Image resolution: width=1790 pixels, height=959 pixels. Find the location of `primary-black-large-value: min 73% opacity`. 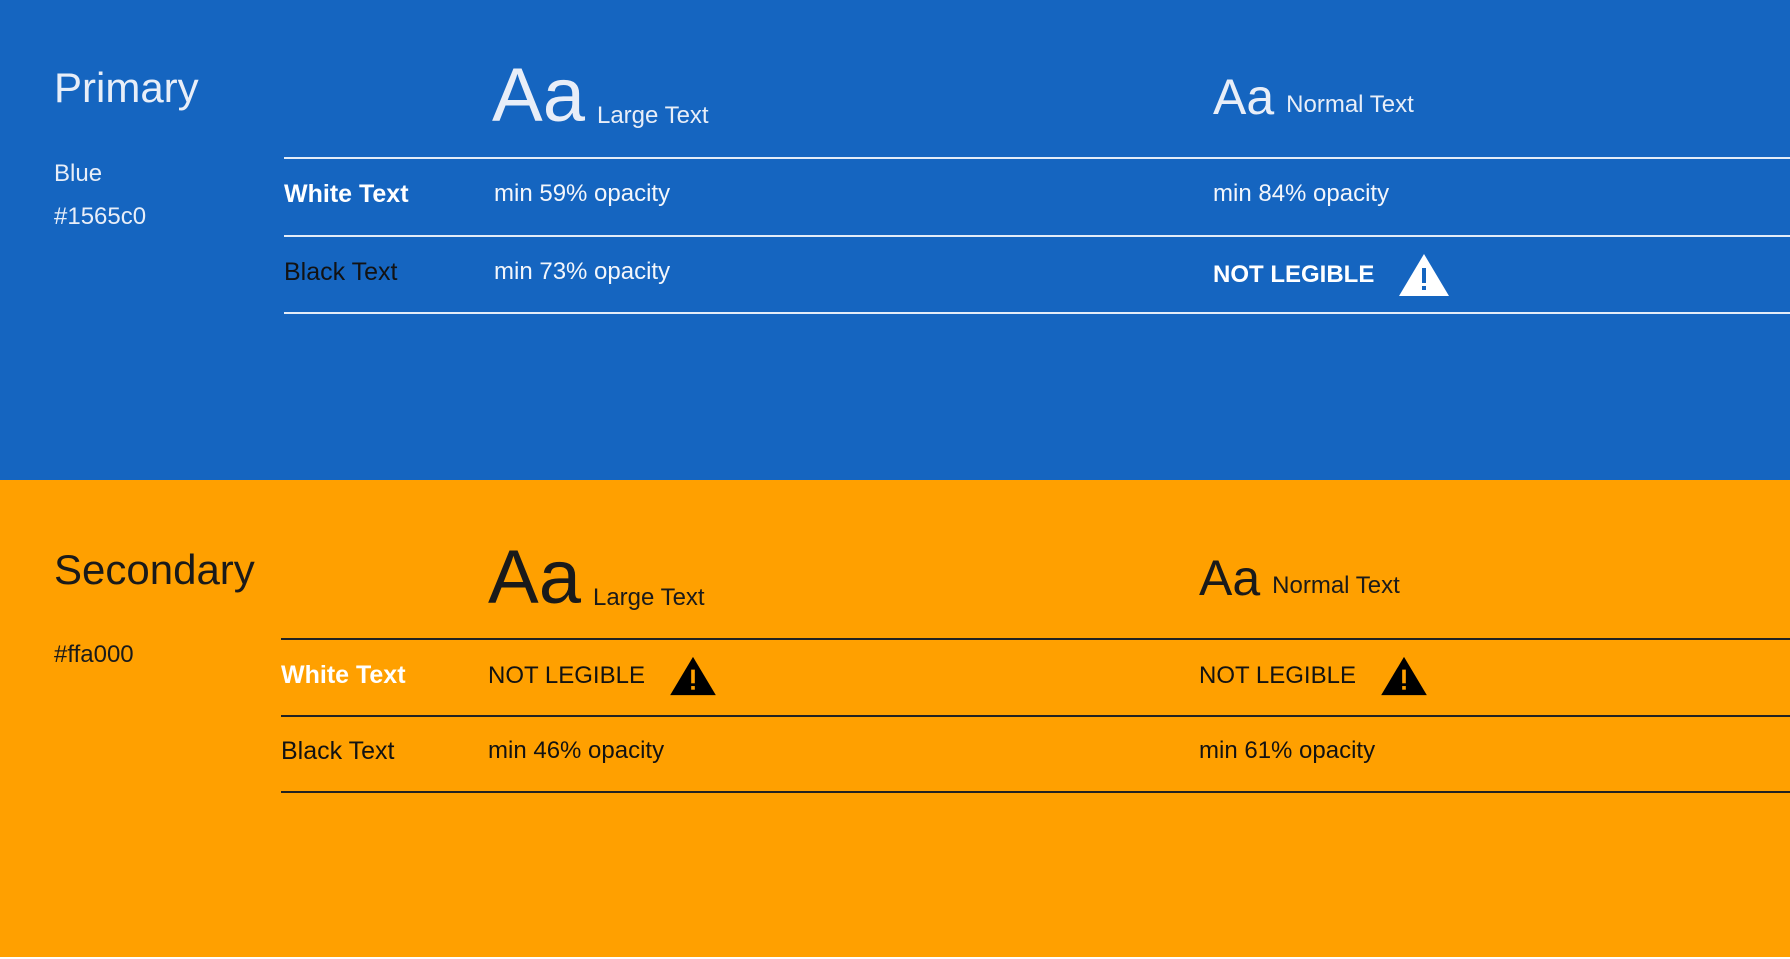

primary-black-large-value: min 73% opacity is located at coordinates (582, 271).